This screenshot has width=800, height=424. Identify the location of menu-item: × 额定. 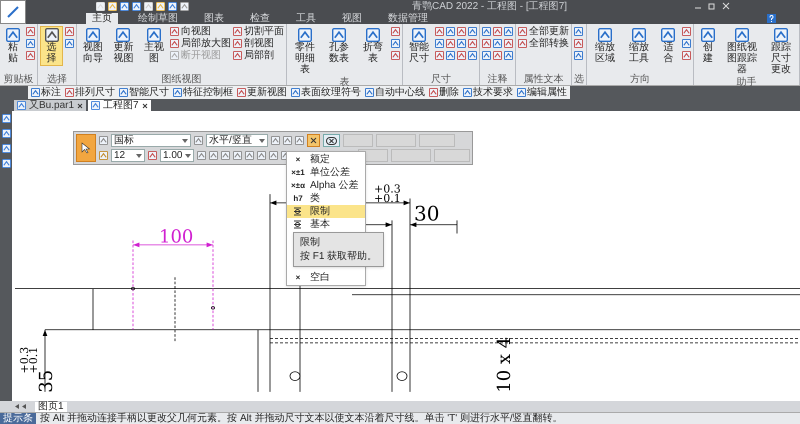
(326, 159).